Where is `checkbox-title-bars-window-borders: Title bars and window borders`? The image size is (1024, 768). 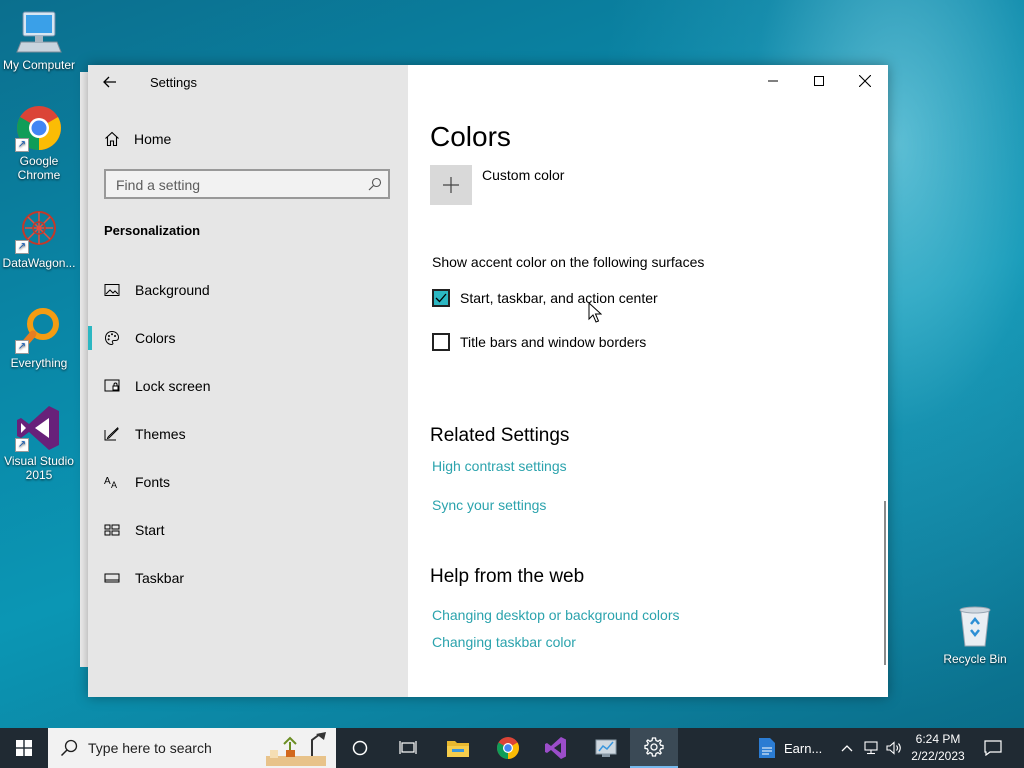 checkbox-title-bars-window-borders: Title bars and window borders is located at coordinates (539, 342).